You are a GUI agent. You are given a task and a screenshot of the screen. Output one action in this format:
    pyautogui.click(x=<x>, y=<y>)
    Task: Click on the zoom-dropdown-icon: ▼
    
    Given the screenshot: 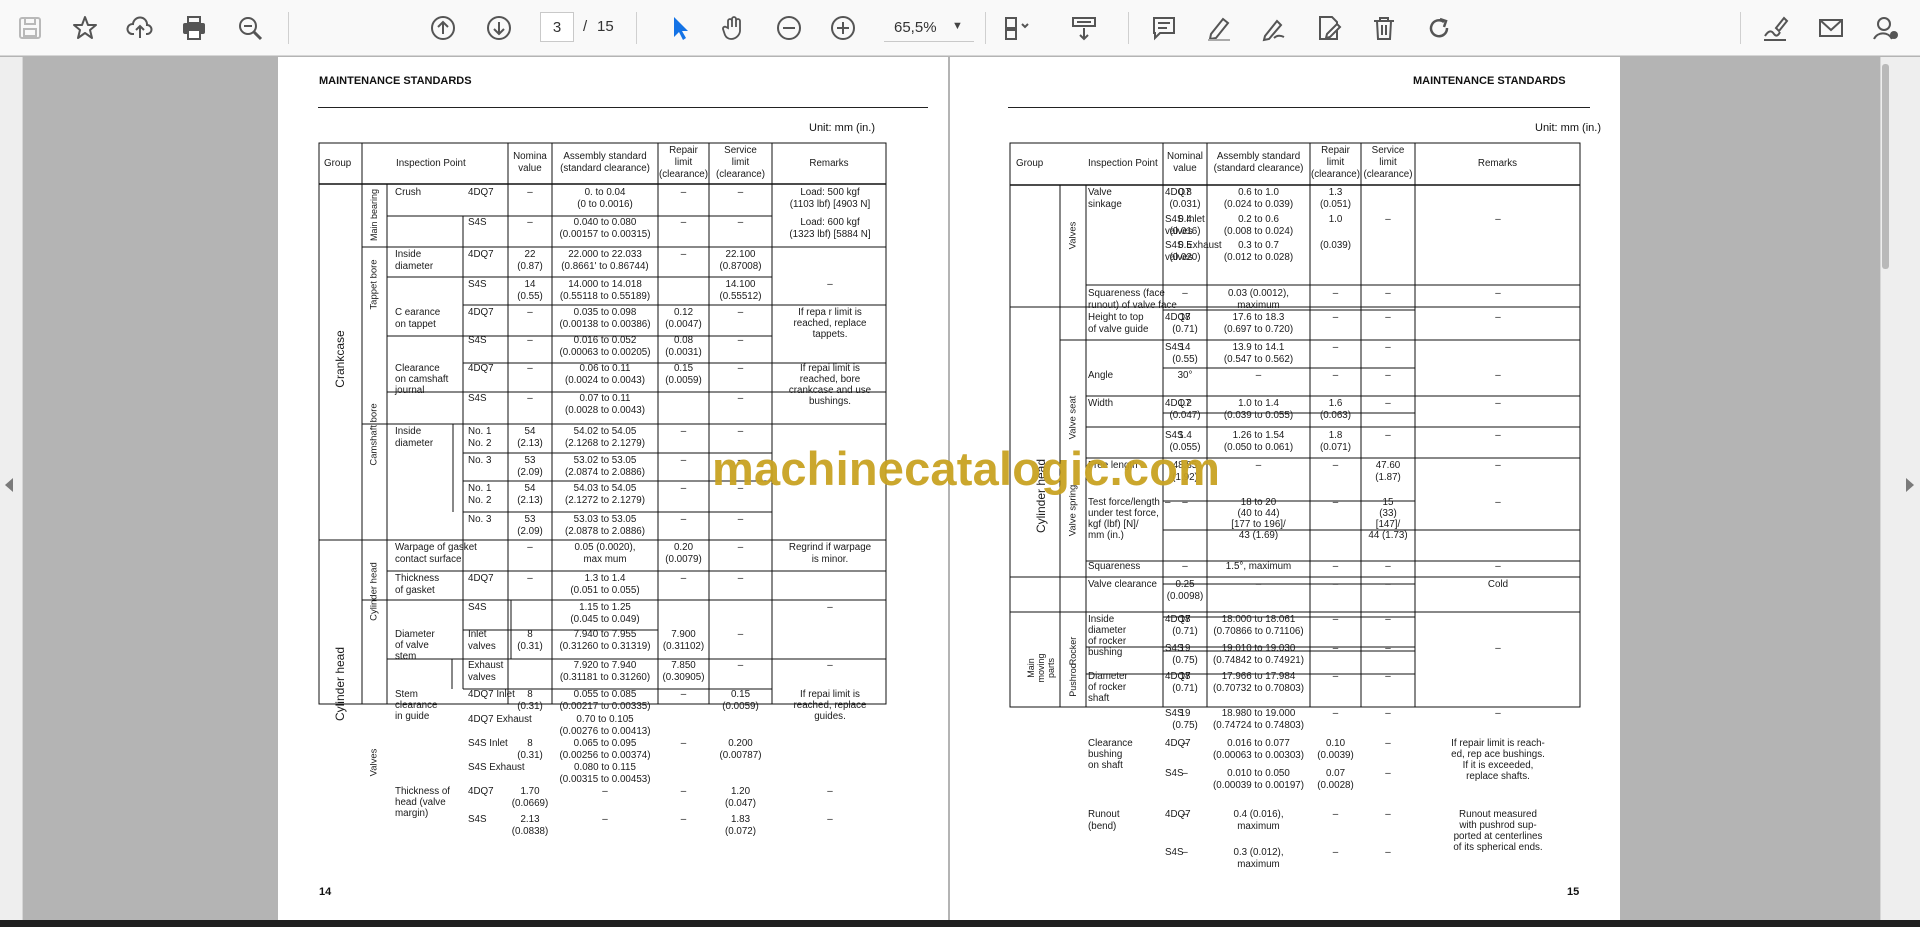 What is the action you would take?
    pyautogui.click(x=957, y=26)
    